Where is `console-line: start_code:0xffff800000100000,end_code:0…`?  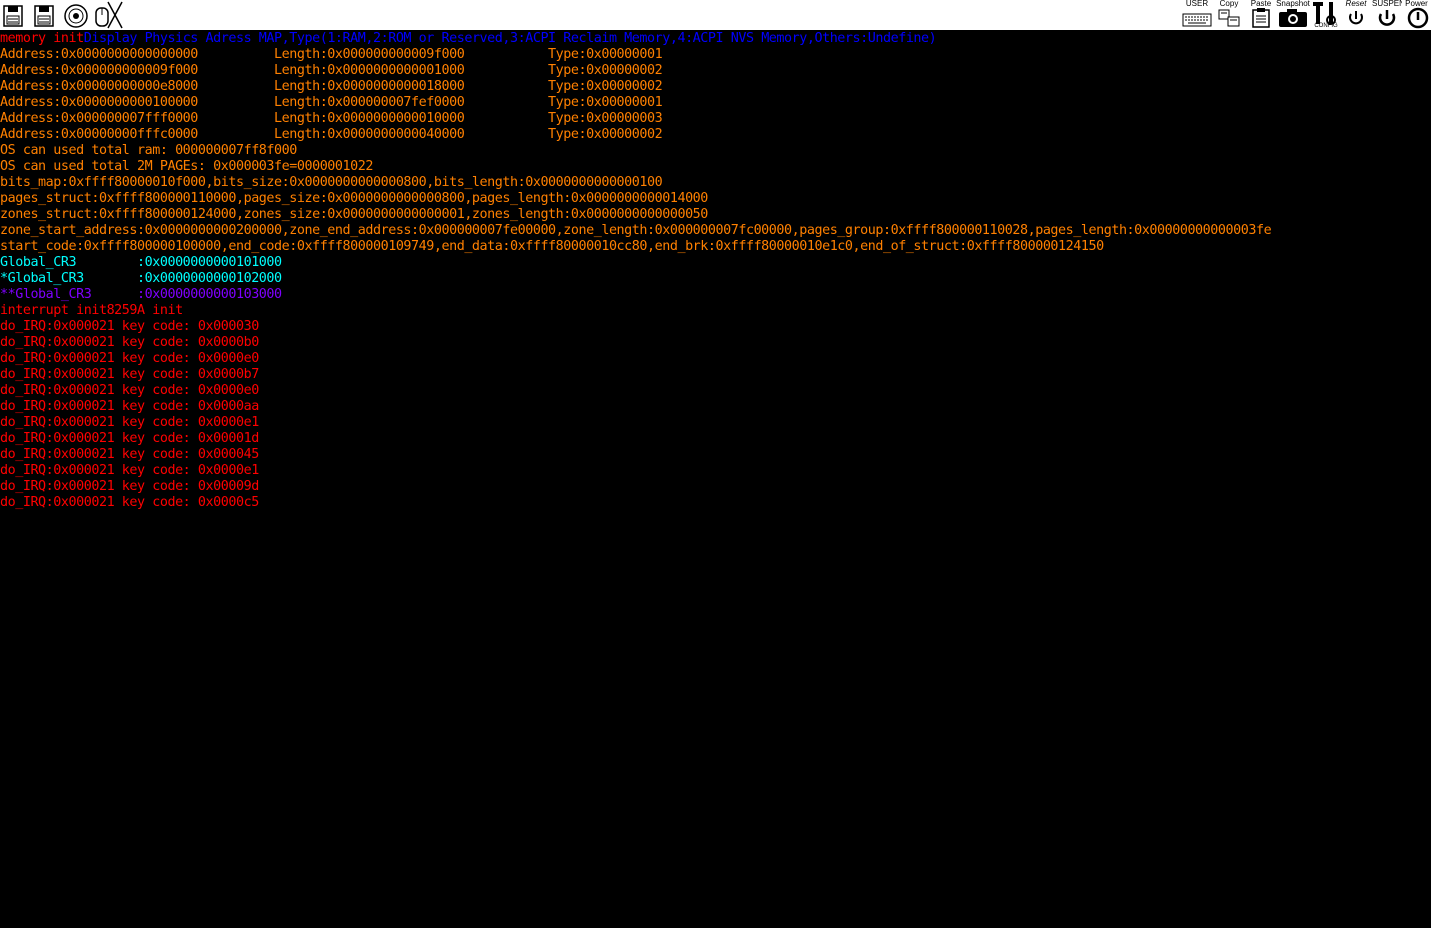
console-line: start_code:0xffff800000100000,end_code:0… is located at coordinates (552, 247).